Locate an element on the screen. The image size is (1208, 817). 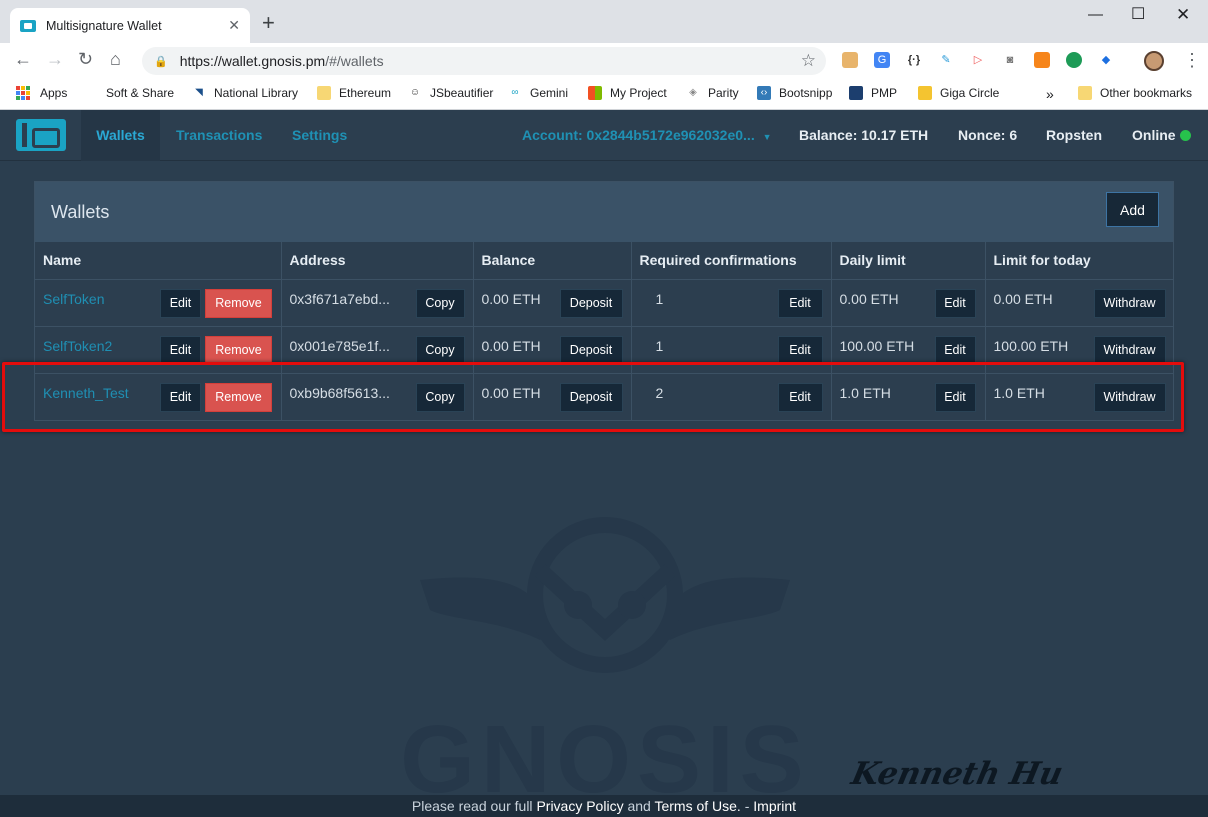
bookmark-jsbeautifier: ☺ JSbeautifier is located at coordinates (450, 93).